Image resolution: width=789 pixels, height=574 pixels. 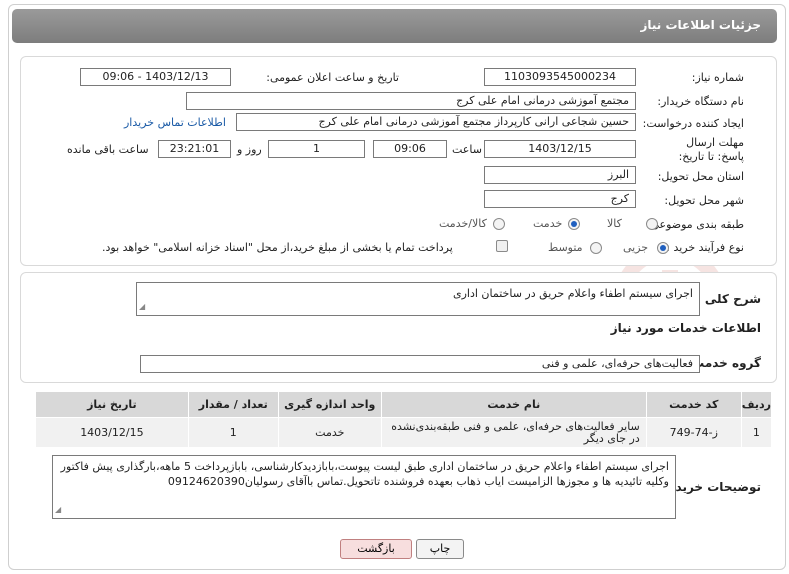 What do you see at coordinates (316, 149) in the screenshot?
I see `remaining-days-field: 1` at bounding box center [316, 149].